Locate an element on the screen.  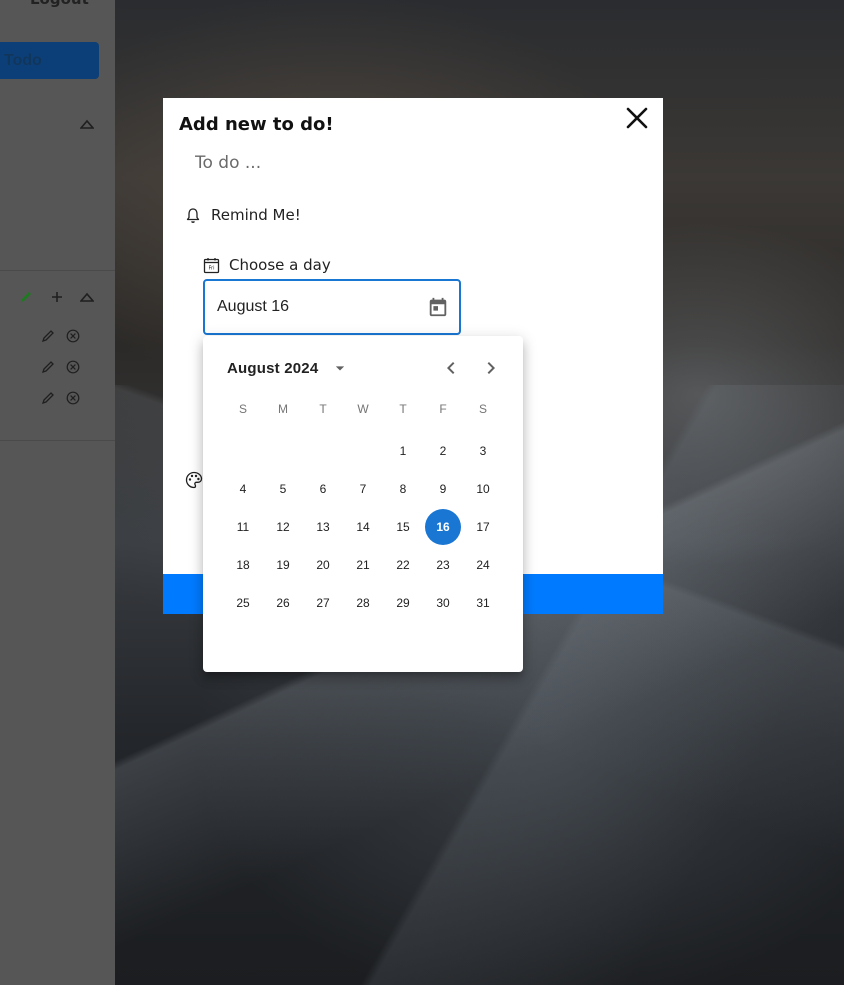
calendar-day: 6 is located at coordinates (323, 489).